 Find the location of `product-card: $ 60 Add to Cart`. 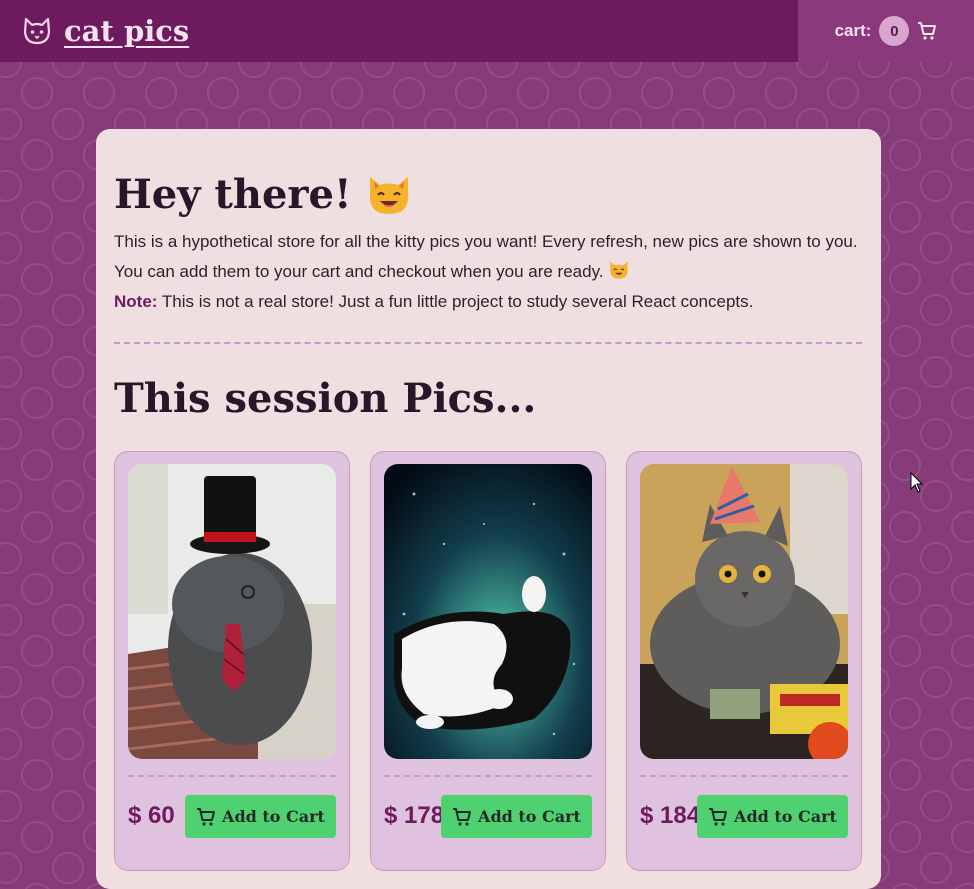

product-card: $ 60 Add to Cart is located at coordinates (232, 661).